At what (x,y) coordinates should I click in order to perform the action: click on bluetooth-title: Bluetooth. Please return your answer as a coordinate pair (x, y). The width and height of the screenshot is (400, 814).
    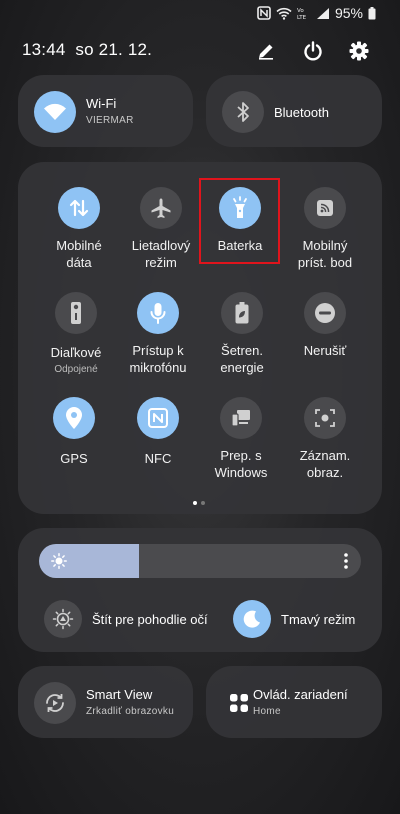
    Looking at the image, I should click on (301, 112).